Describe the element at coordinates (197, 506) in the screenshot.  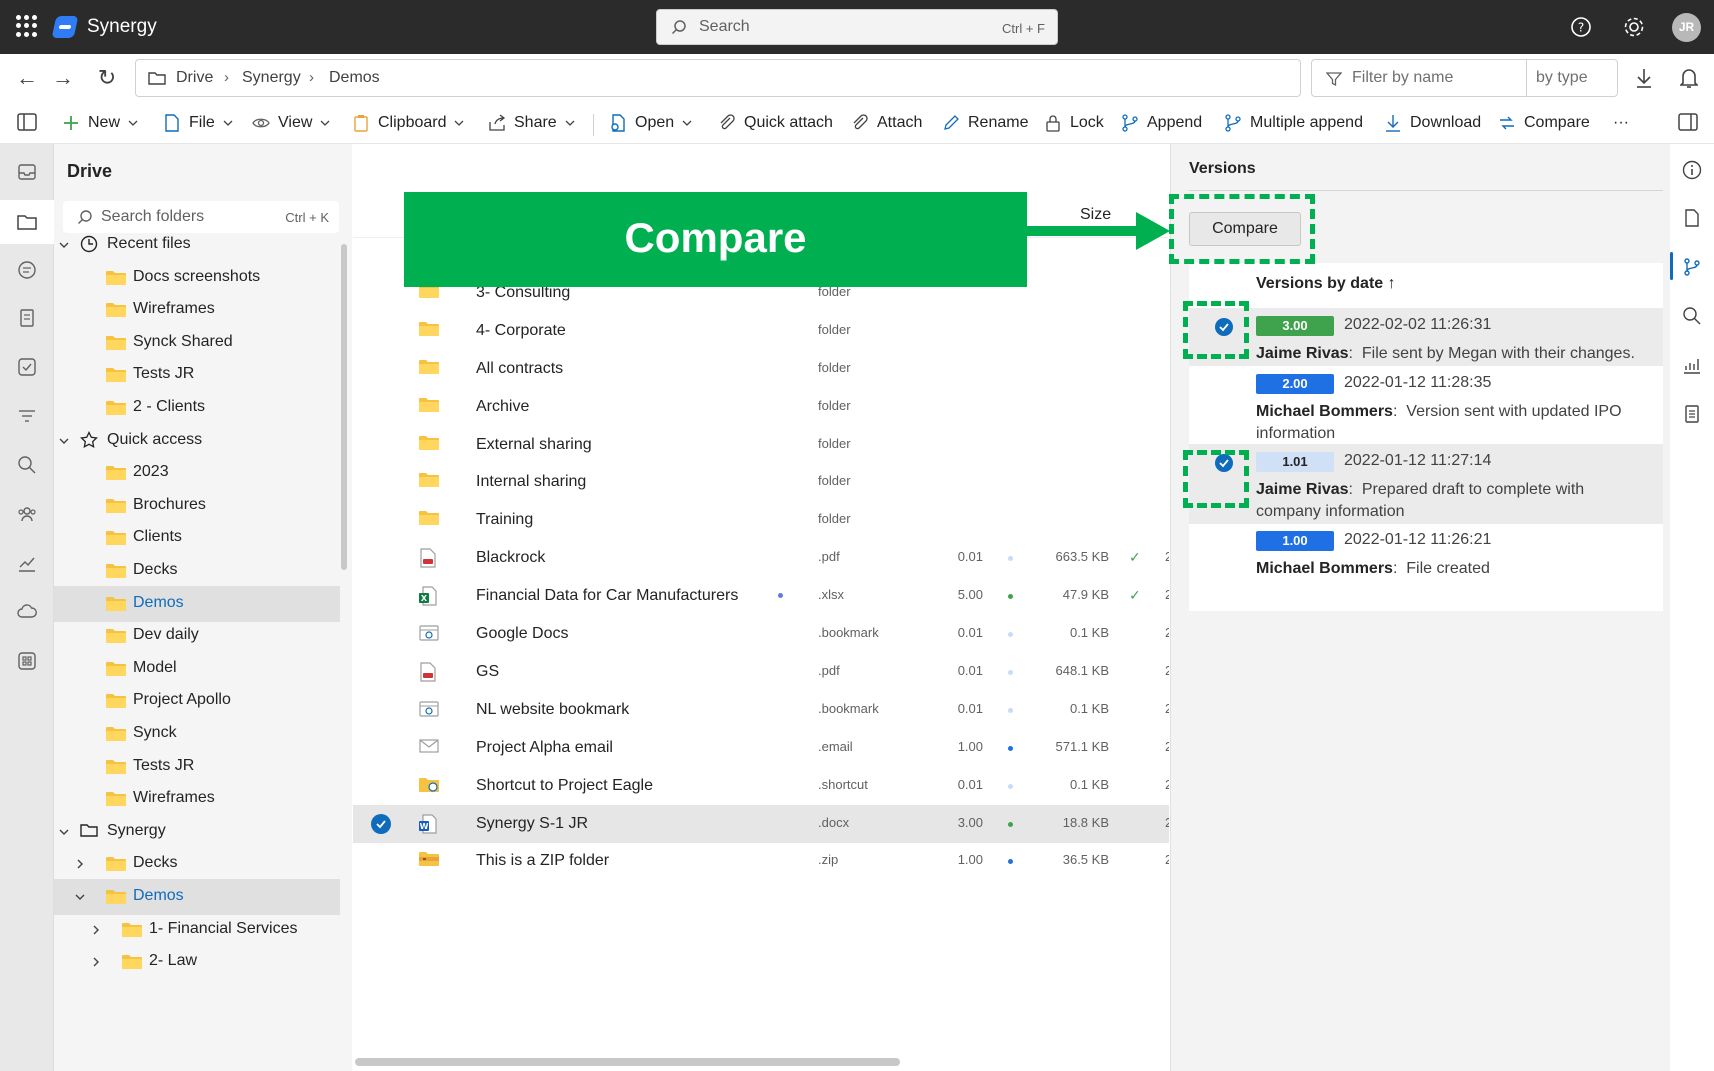
I see `tree-folder-item: Brochures` at that location.